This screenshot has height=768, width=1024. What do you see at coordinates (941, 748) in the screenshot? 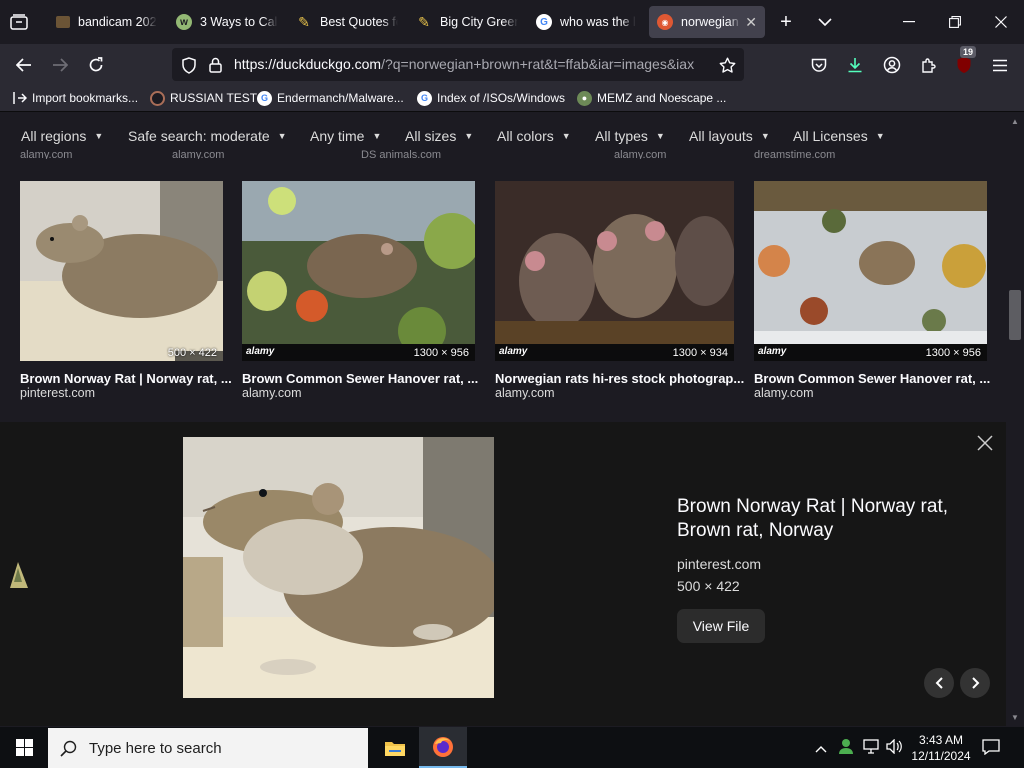
I see `system-clock: 3:43 AM 12/11/2024` at bounding box center [941, 748].